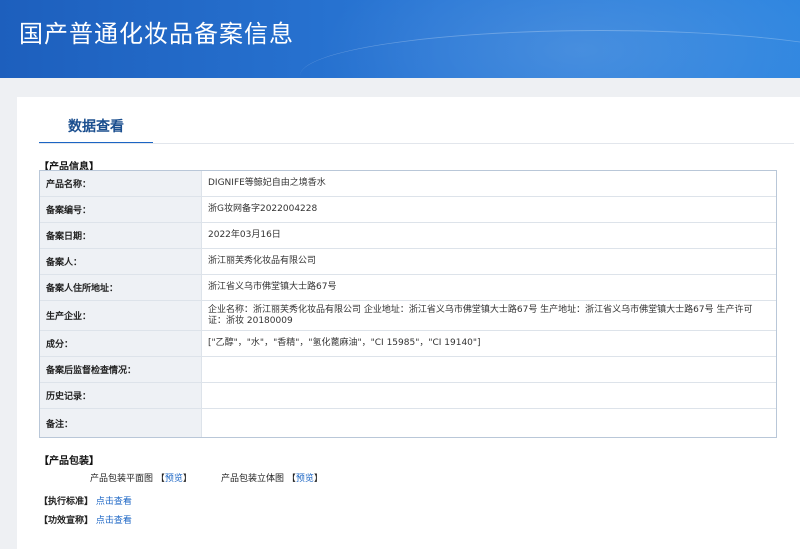  I want to click on row-value: 浙G妆网备字2022004228, so click(263, 209).